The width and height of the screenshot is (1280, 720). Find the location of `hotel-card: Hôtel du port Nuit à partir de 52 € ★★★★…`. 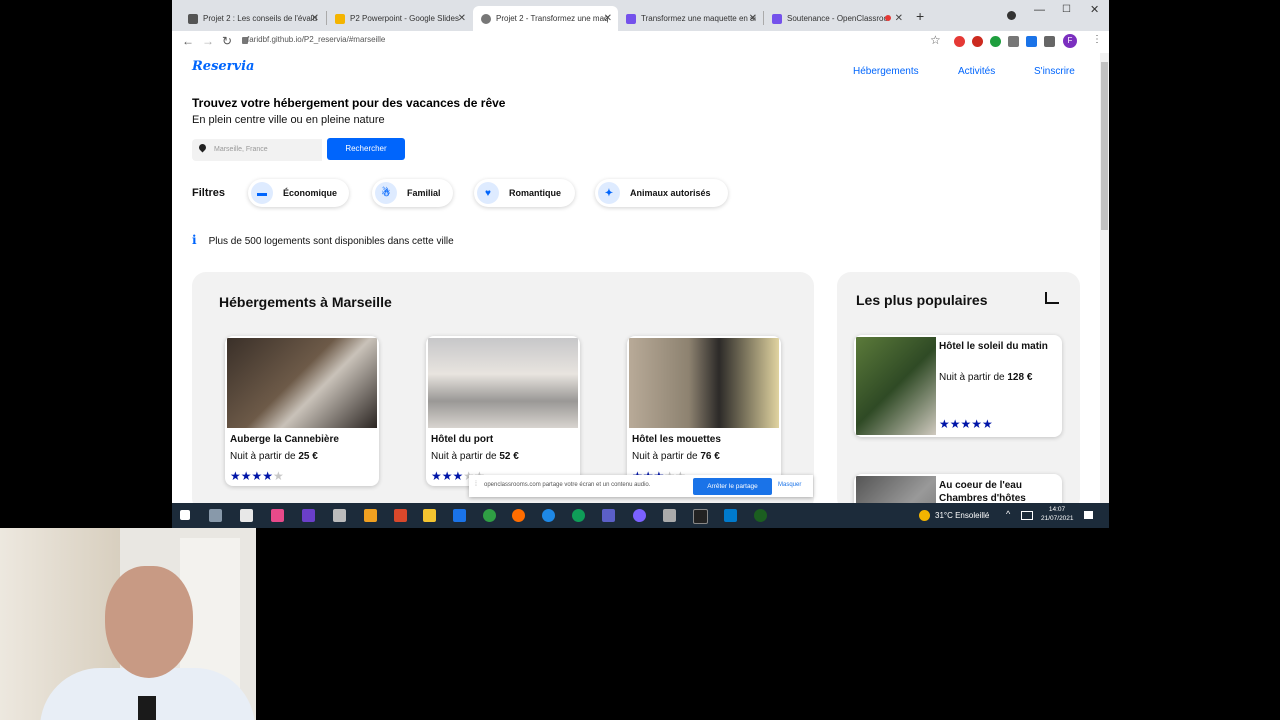

hotel-card: Hôtel du port Nuit à partir de 52 € ★★★★… is located at coordinates (503, 411).